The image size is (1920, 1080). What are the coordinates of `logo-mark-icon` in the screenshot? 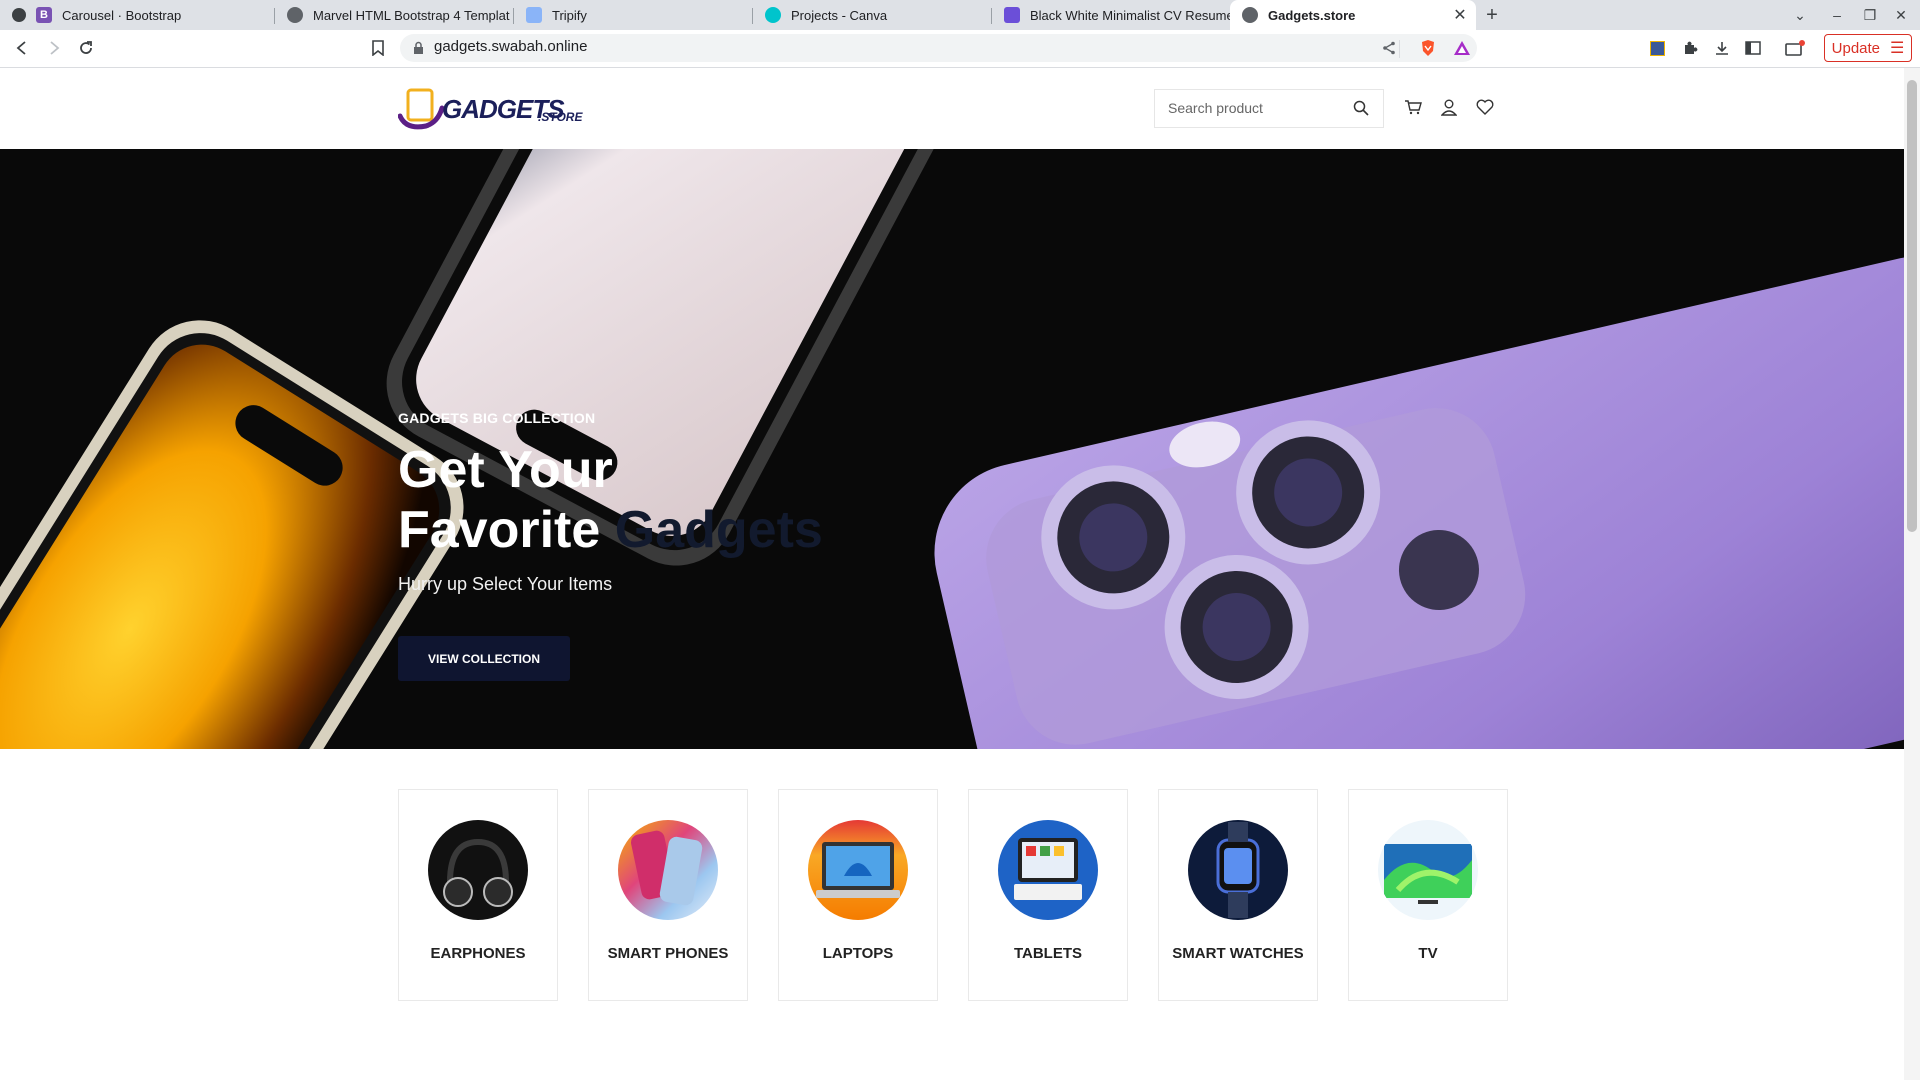 It's located at (421, 109).